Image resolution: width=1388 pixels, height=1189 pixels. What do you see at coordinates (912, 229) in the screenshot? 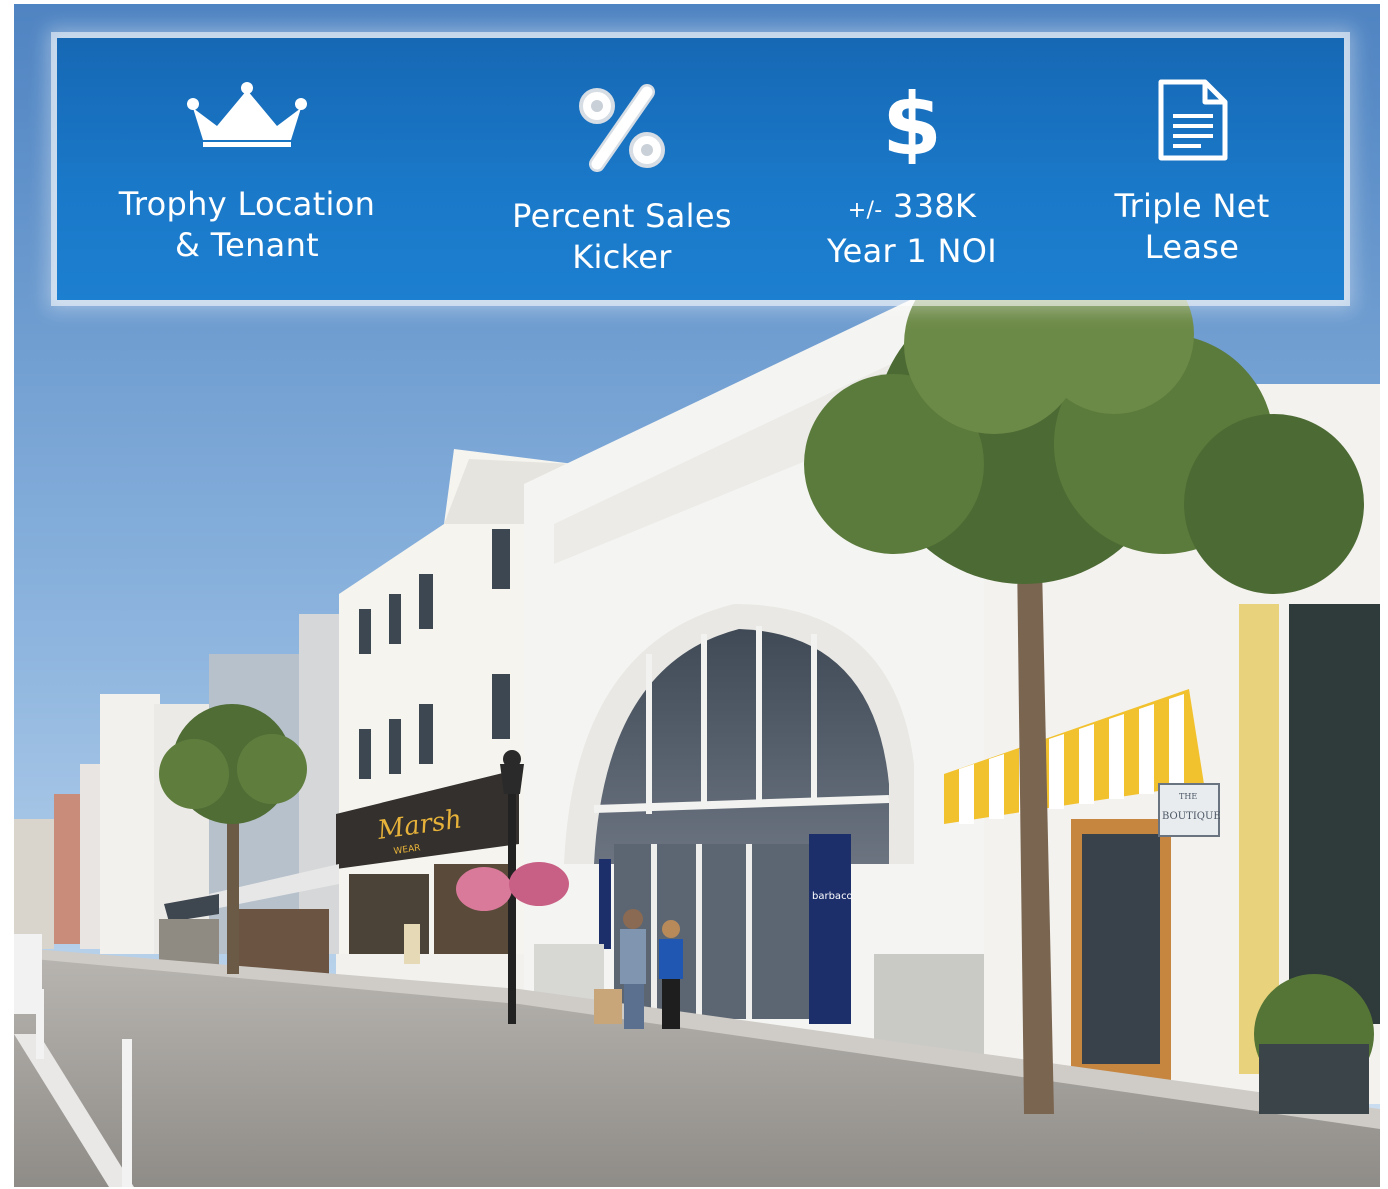
I see `feature-noi-label: +/- 338K Year 1 NOI` at bounding box center [912, 229].